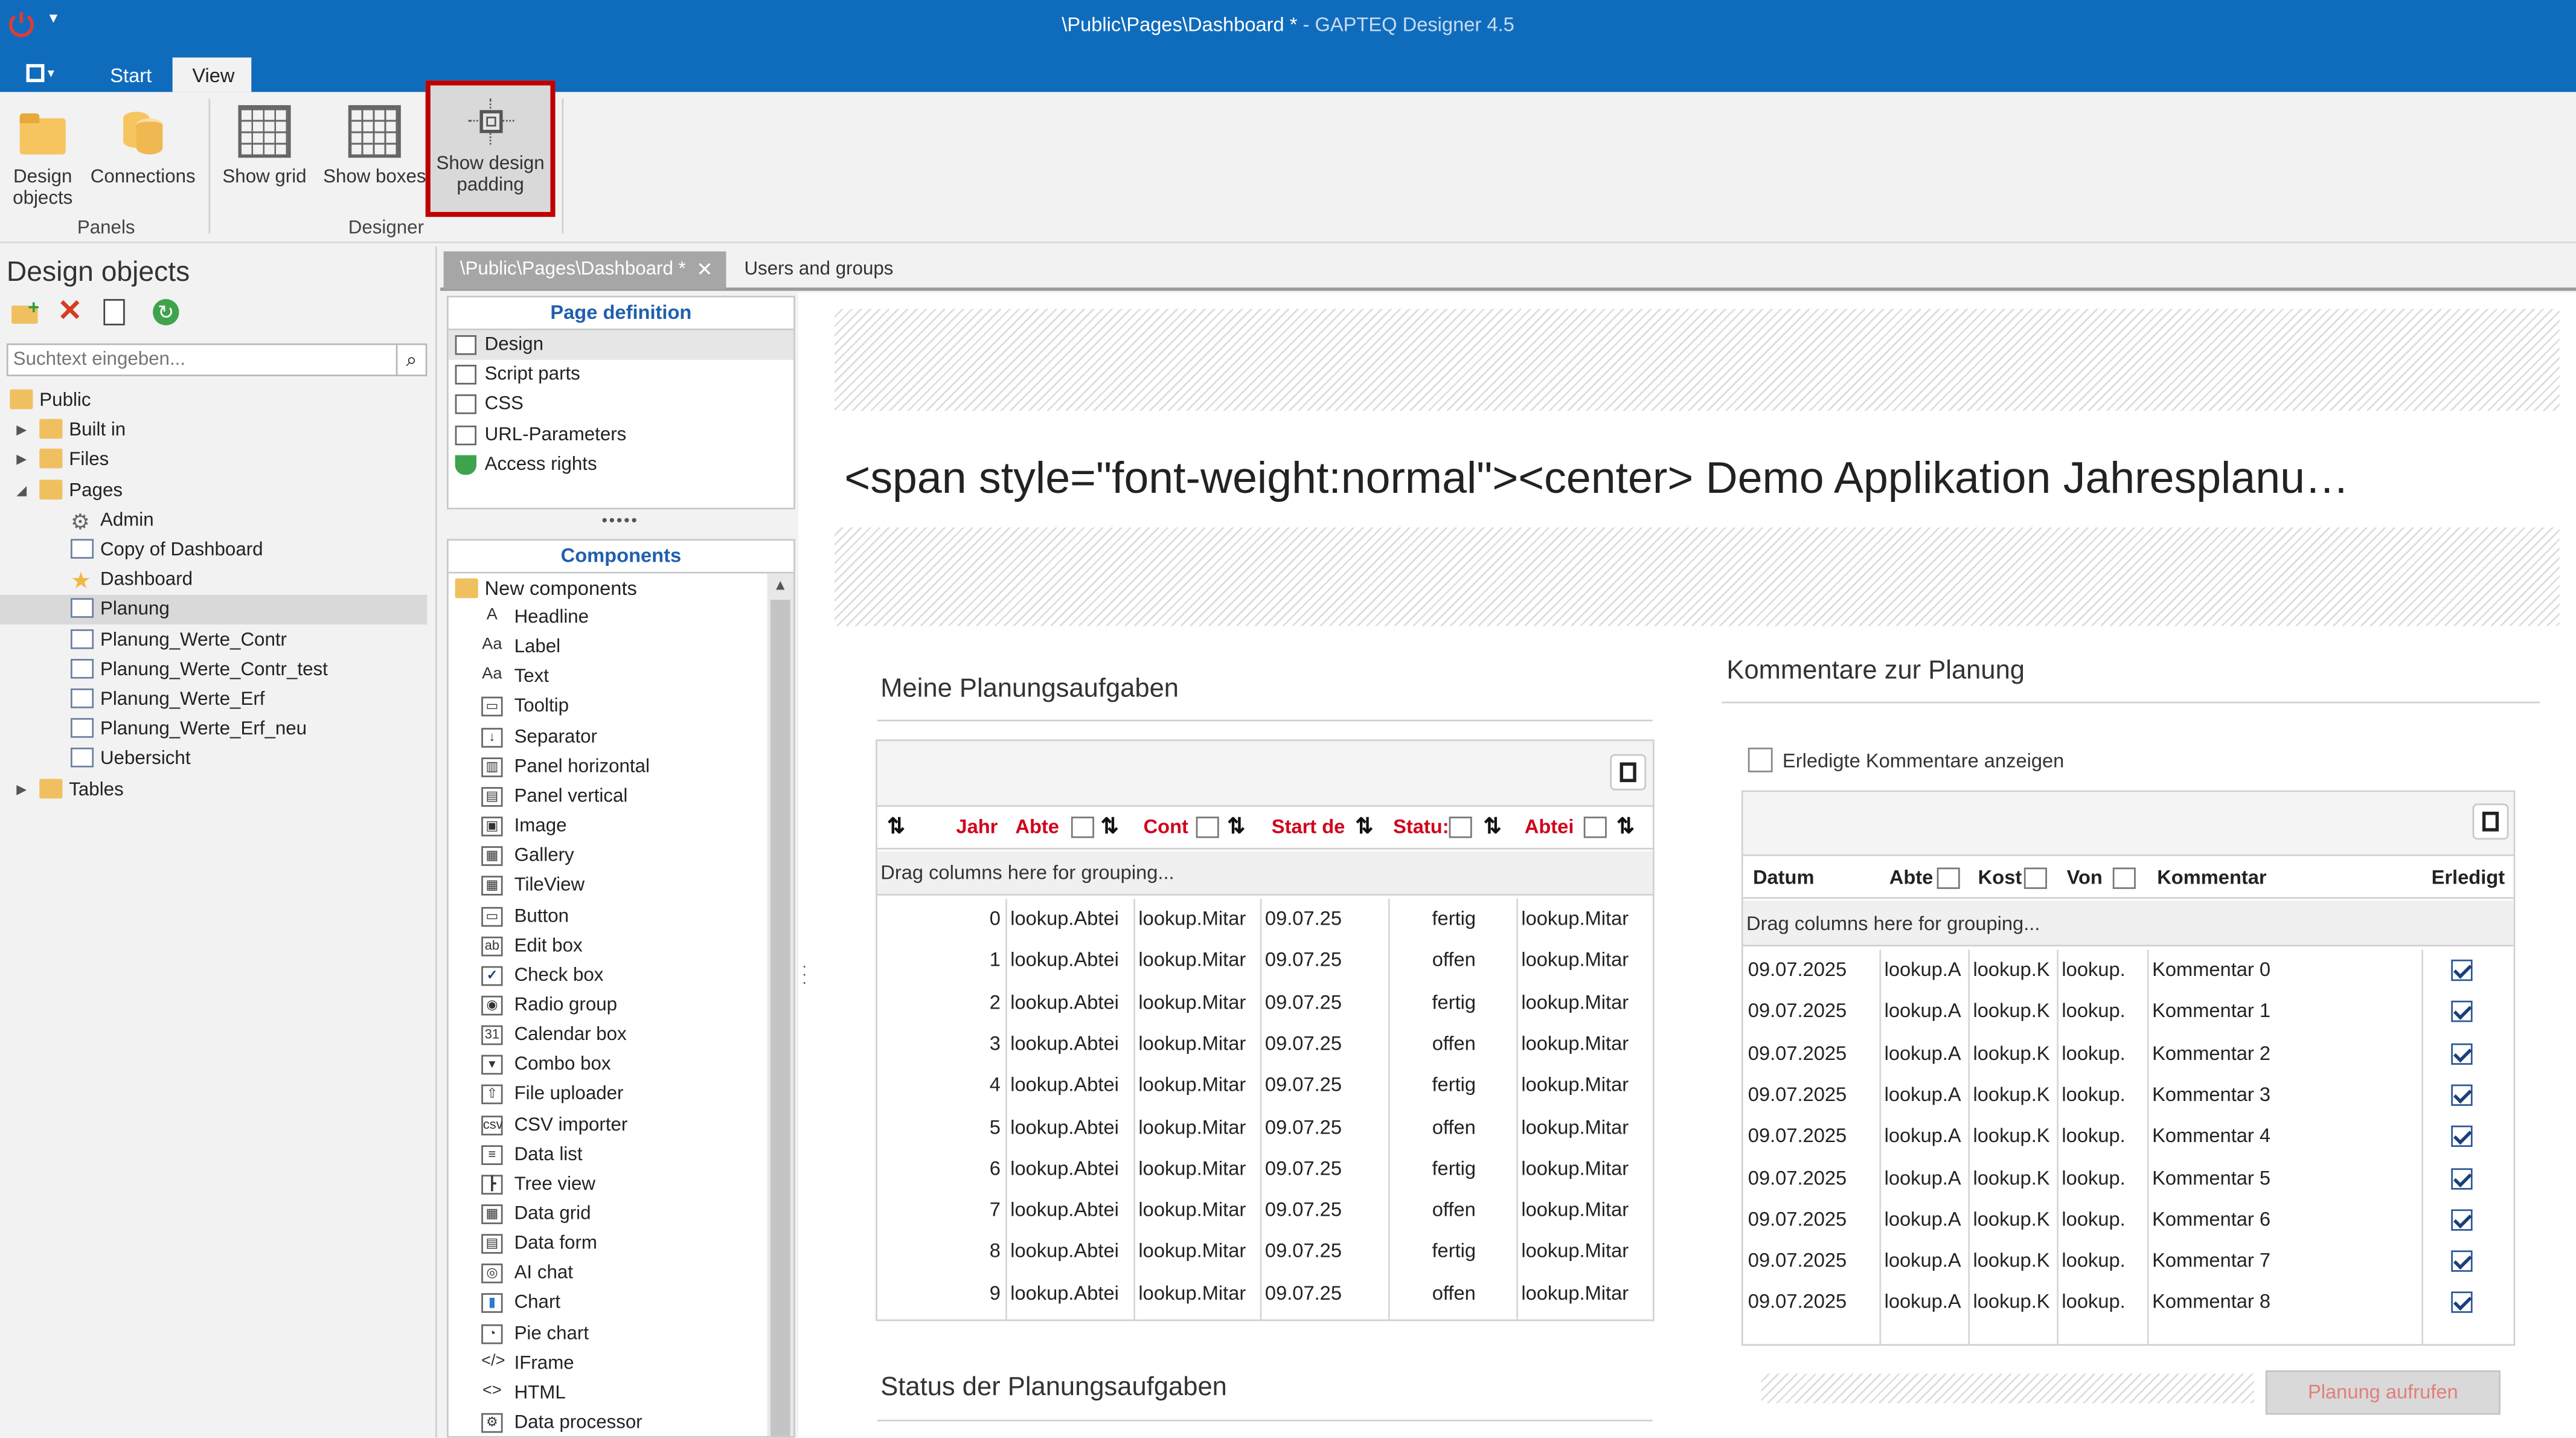  What do you see at coordinates (818, 270) in the screenshot?
I see `doc-tab-users-and-groups: Users and groups` at bounding box center [818, 270].